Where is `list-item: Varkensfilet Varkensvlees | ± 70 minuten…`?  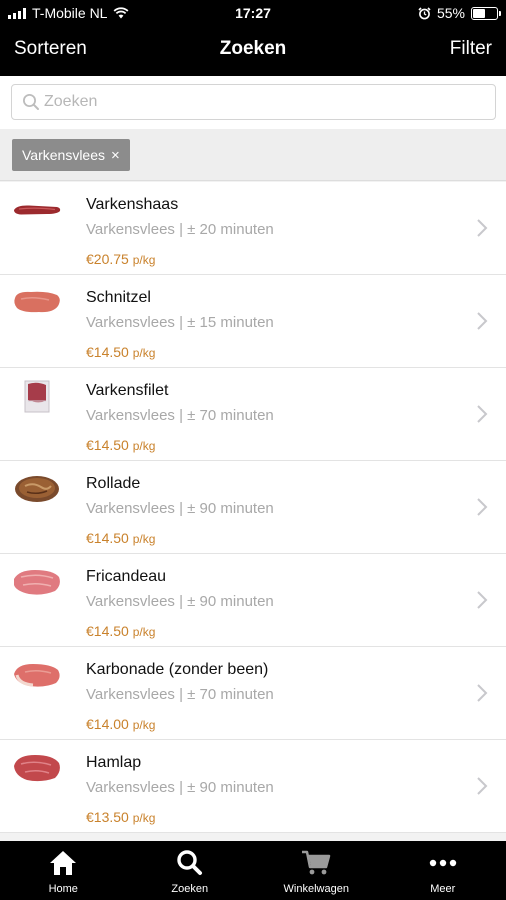 list-item: Varkensfilet Varkensvlees | ± 70 minuten… is located at coordinates (253, 414).